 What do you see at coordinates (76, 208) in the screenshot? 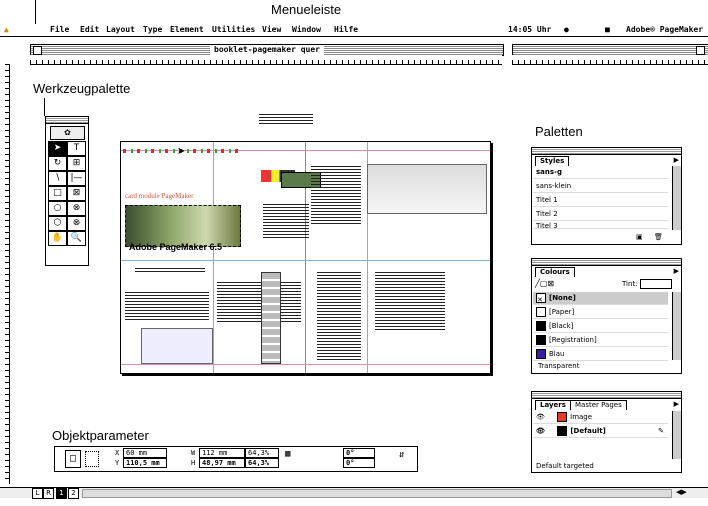
I see `ellipse-frame-tool-icon: ⊗` at bounding box center [76, 208].